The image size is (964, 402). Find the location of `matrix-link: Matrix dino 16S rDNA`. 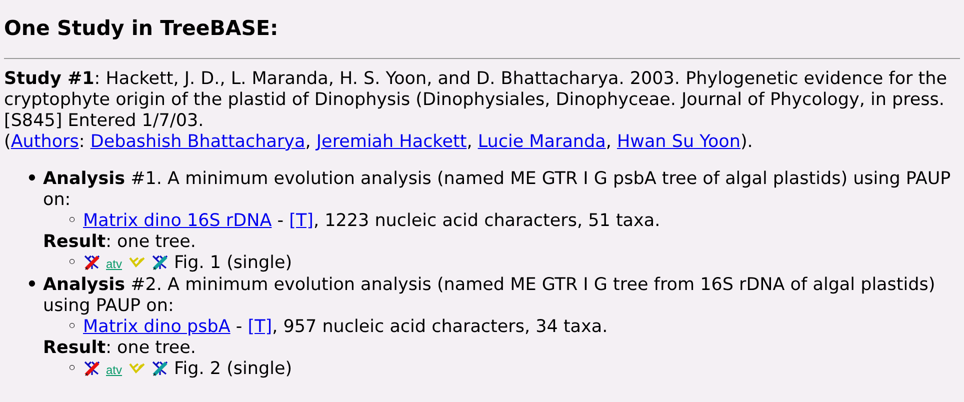

matrix-link: Matrix dino 16S rDNA is located at coordinates (177, 221).